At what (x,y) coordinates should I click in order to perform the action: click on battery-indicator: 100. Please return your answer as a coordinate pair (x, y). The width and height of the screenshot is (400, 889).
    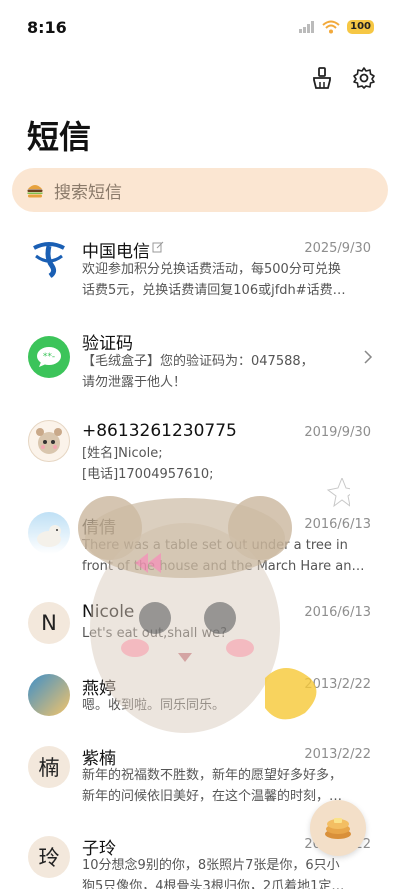
    Looking at the image, I should click on (360, 27).